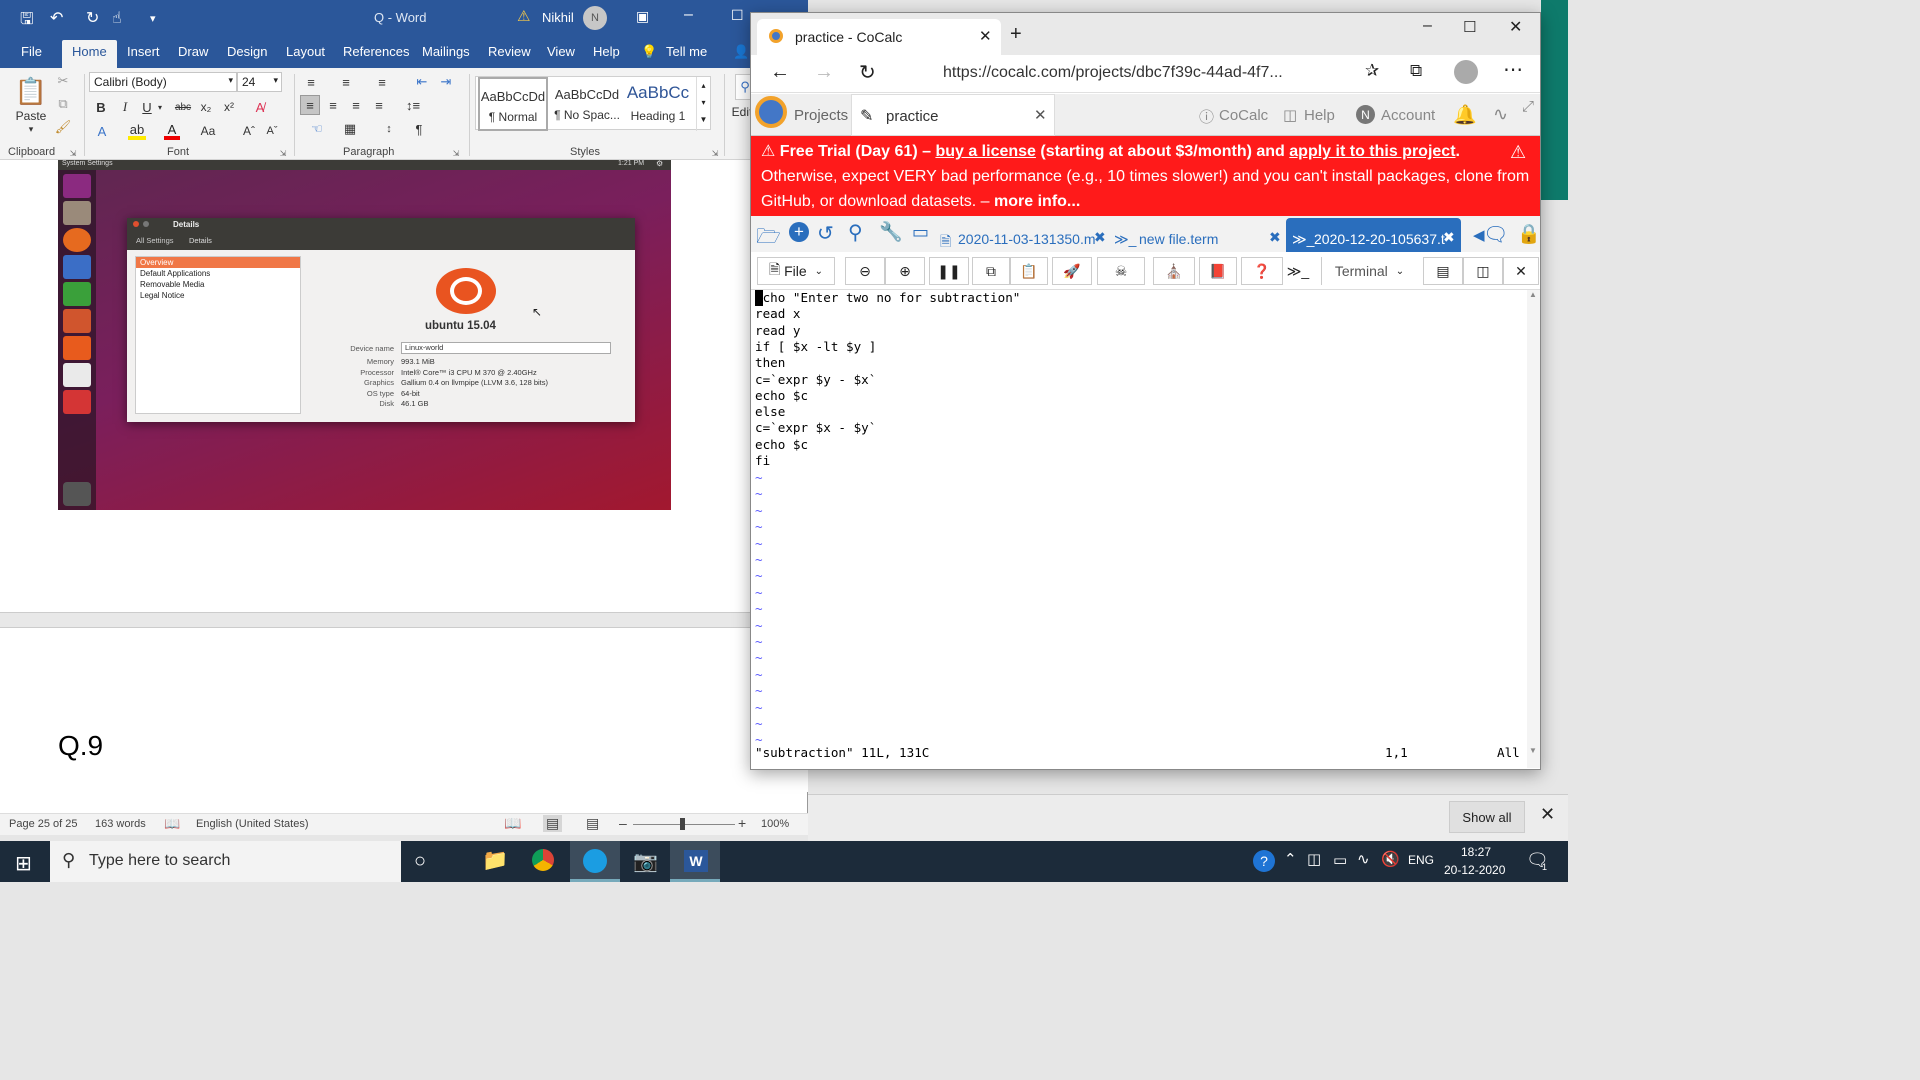 The image size is (1920, 1080). Describe the element at coordinates (208, 131) in the screenshot. I see `change-case-icon: Aa` at that location.